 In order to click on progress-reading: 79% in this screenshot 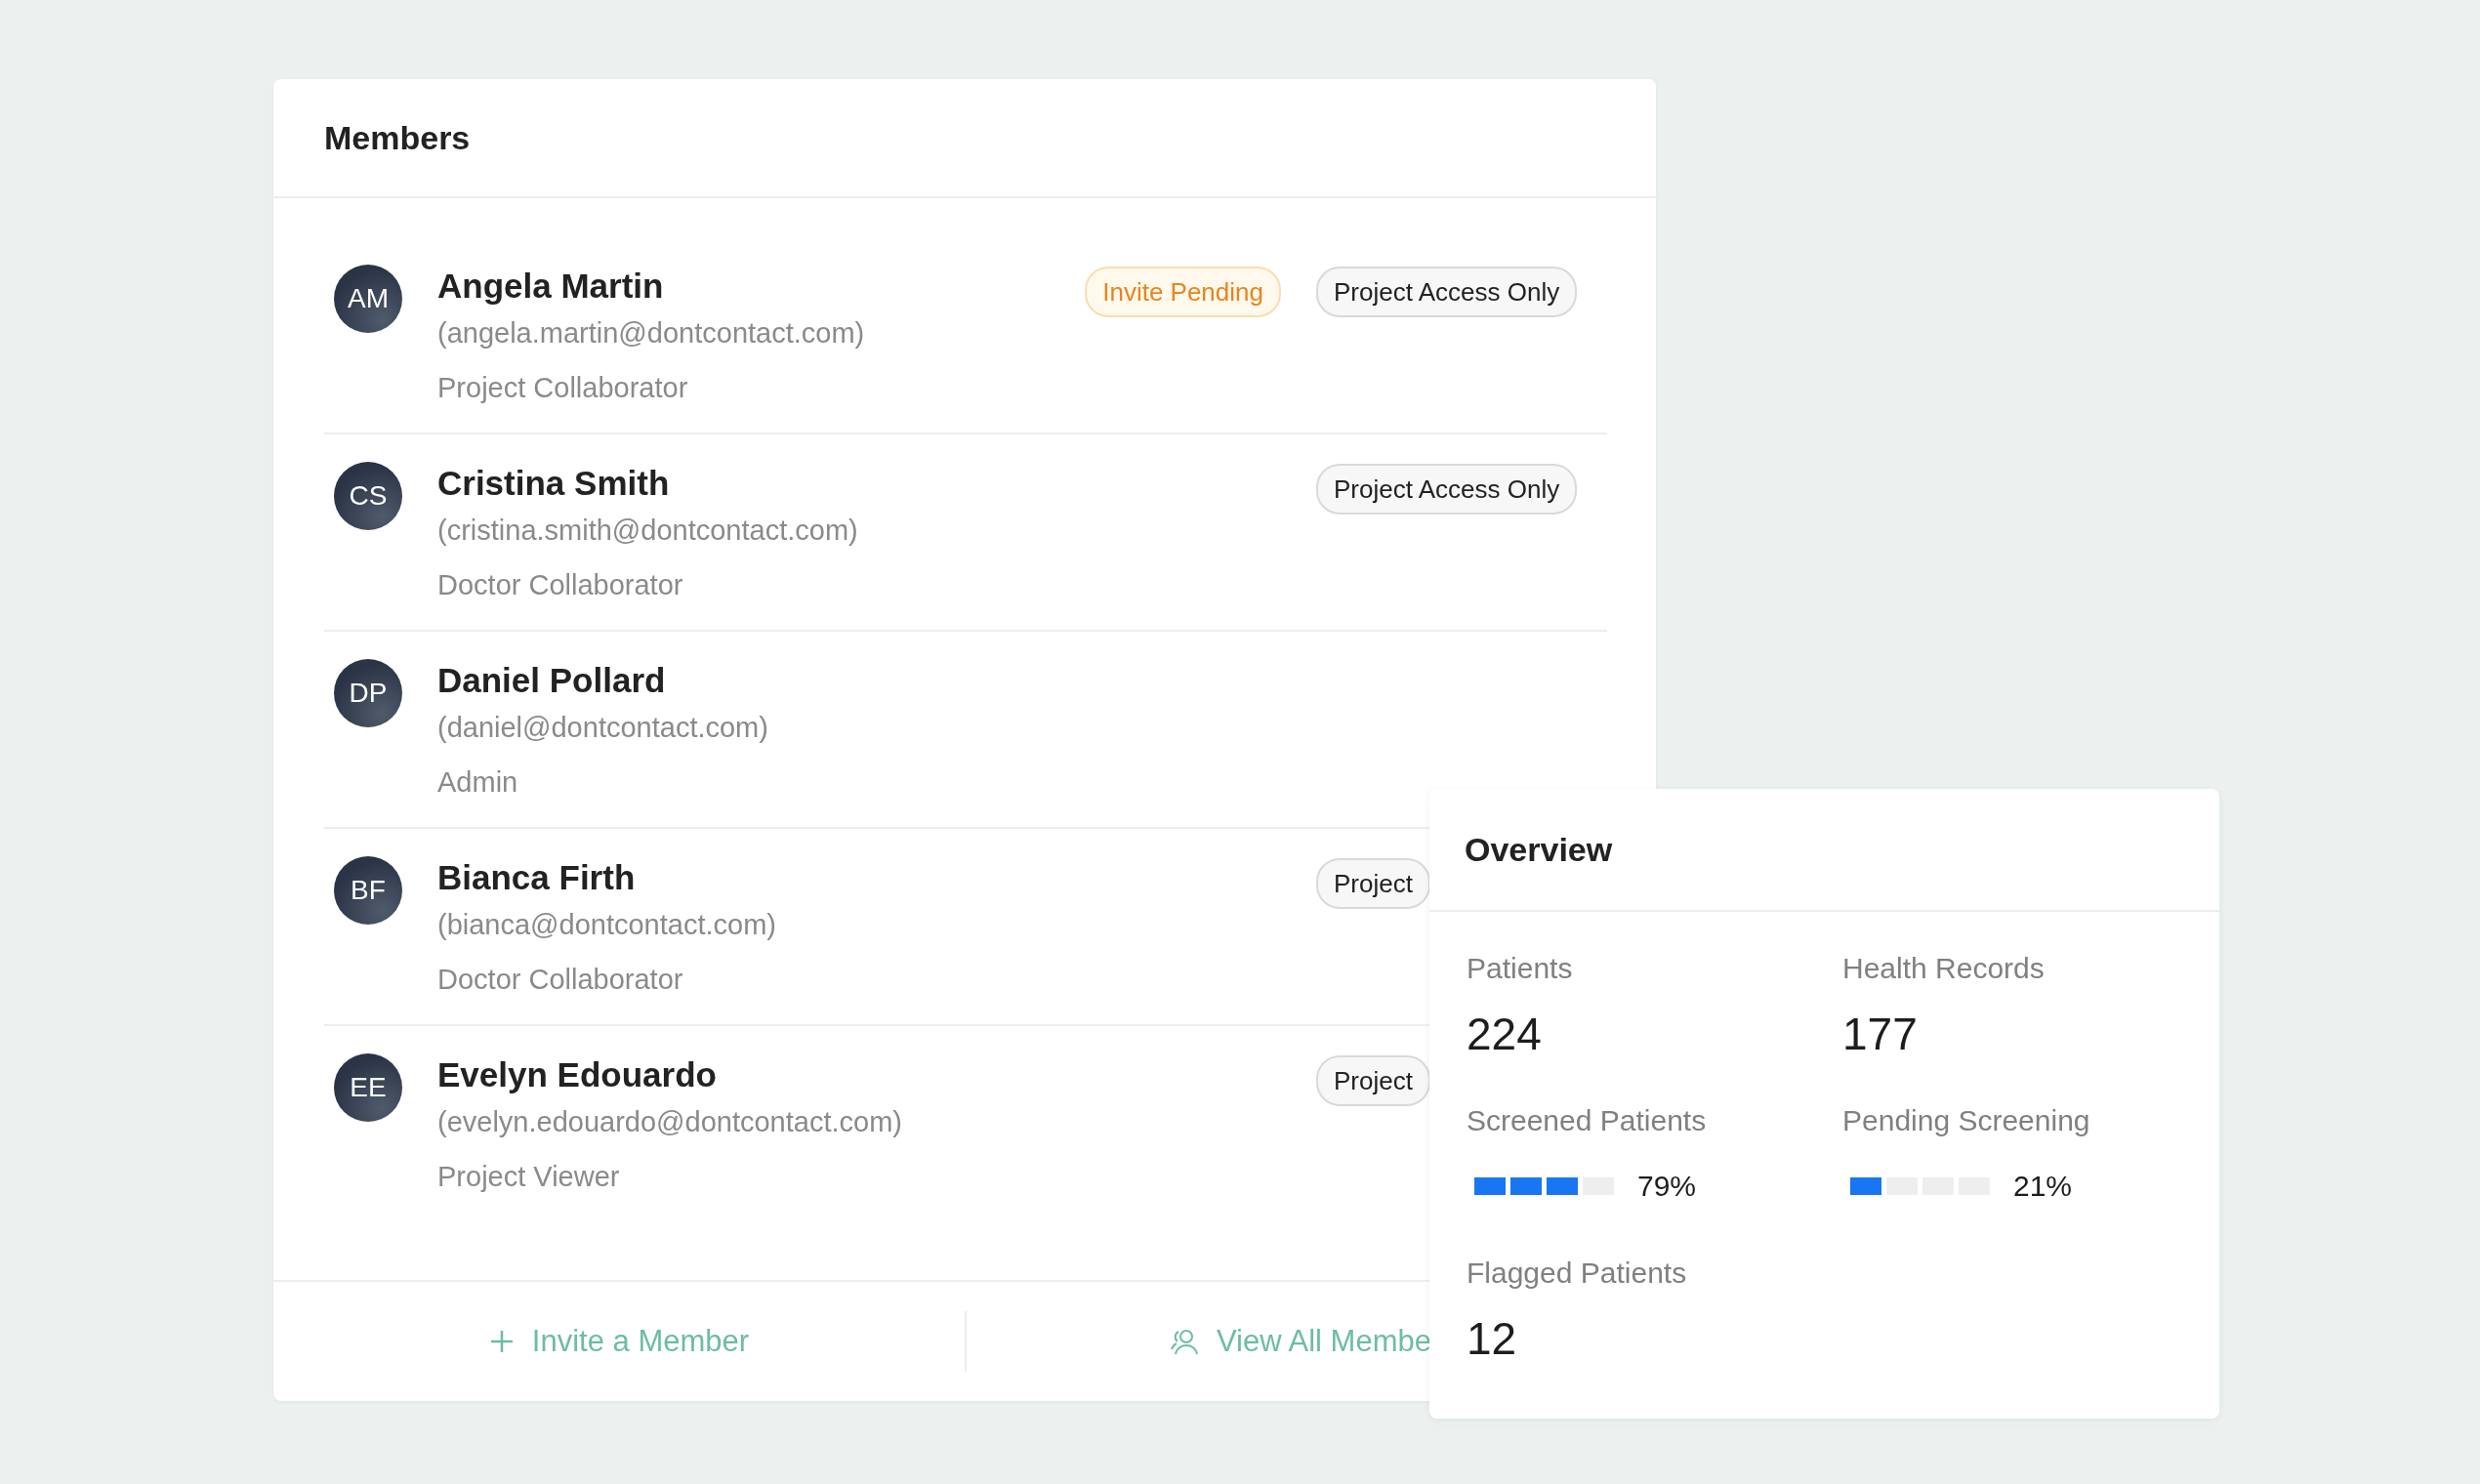, I will do `click(1667, 1187)`.